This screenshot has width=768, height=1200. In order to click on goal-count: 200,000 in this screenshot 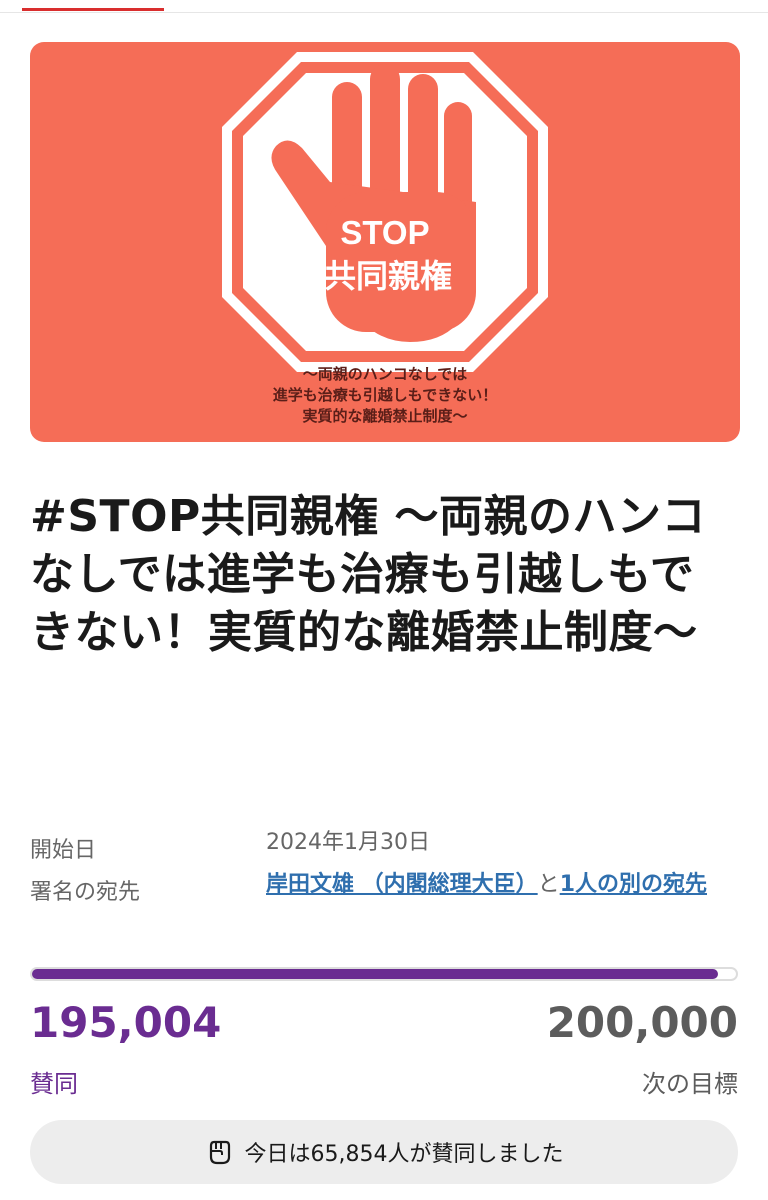, I will do `click(642, 1022)`.